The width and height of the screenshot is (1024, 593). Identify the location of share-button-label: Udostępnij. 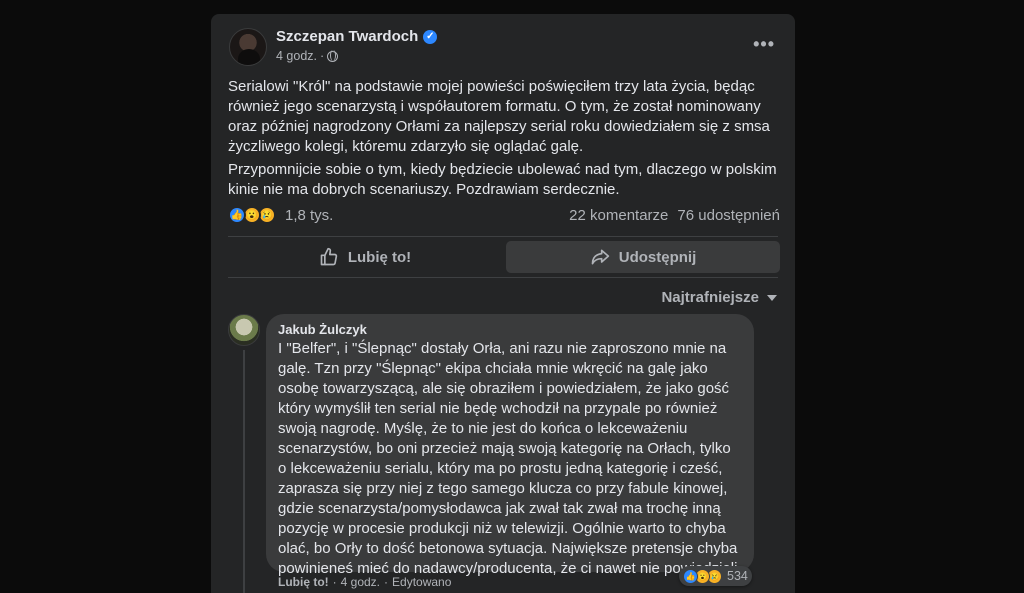
(657, 257).